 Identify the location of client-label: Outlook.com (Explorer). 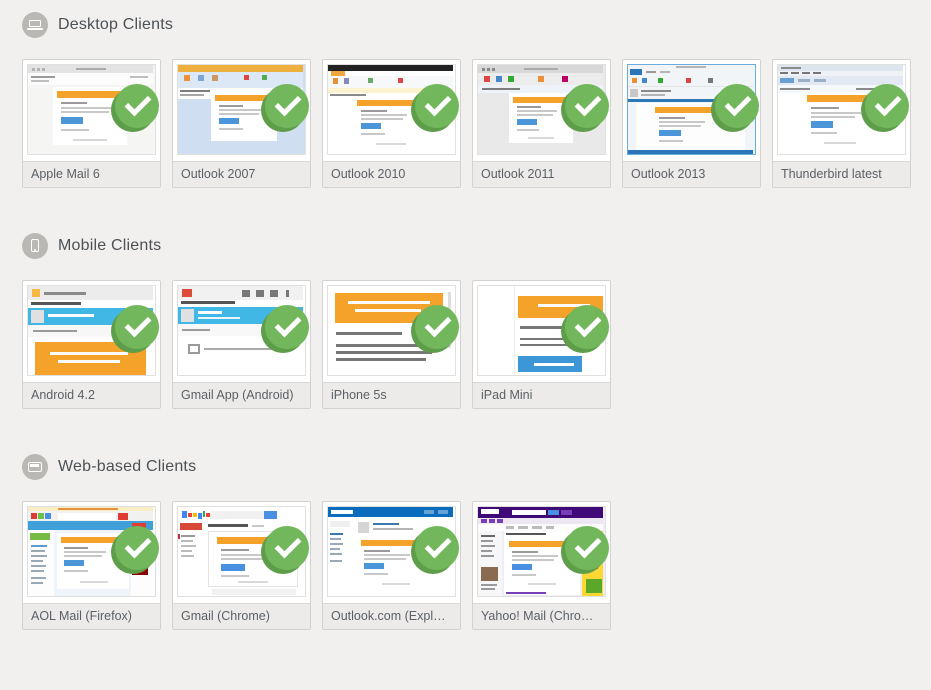
(391, 616).